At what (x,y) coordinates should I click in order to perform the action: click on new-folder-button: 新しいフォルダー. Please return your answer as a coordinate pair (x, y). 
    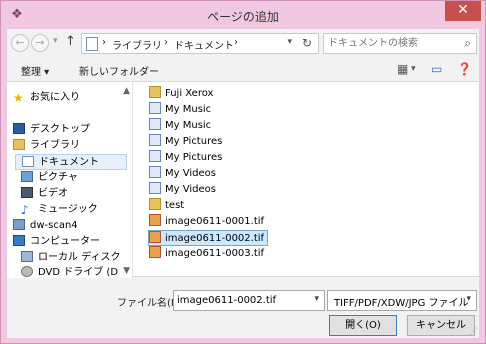
    Looking at the image, I should click on (119, 70).